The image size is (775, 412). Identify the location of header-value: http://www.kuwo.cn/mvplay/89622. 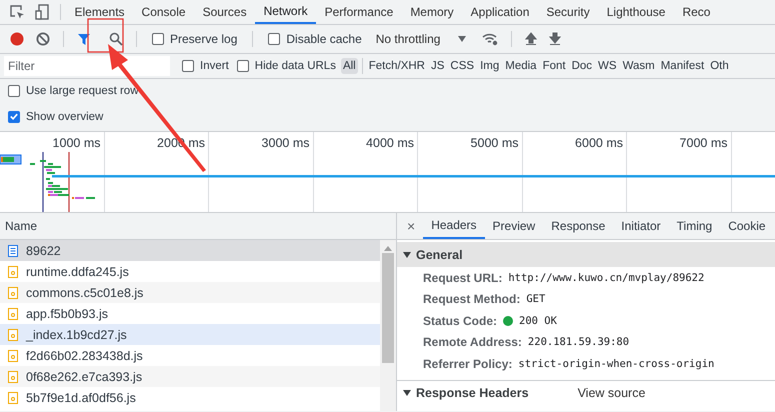
(606, 278).